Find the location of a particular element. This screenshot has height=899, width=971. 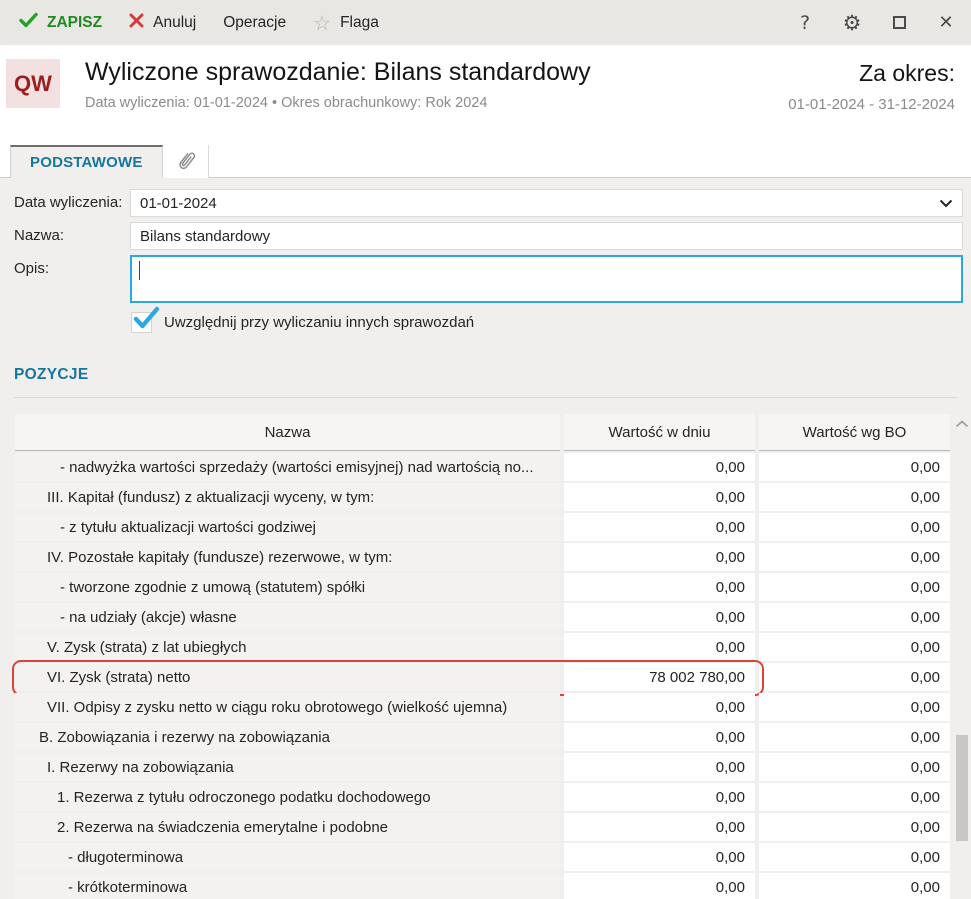

check-icon is located at coordinates (28, 22).